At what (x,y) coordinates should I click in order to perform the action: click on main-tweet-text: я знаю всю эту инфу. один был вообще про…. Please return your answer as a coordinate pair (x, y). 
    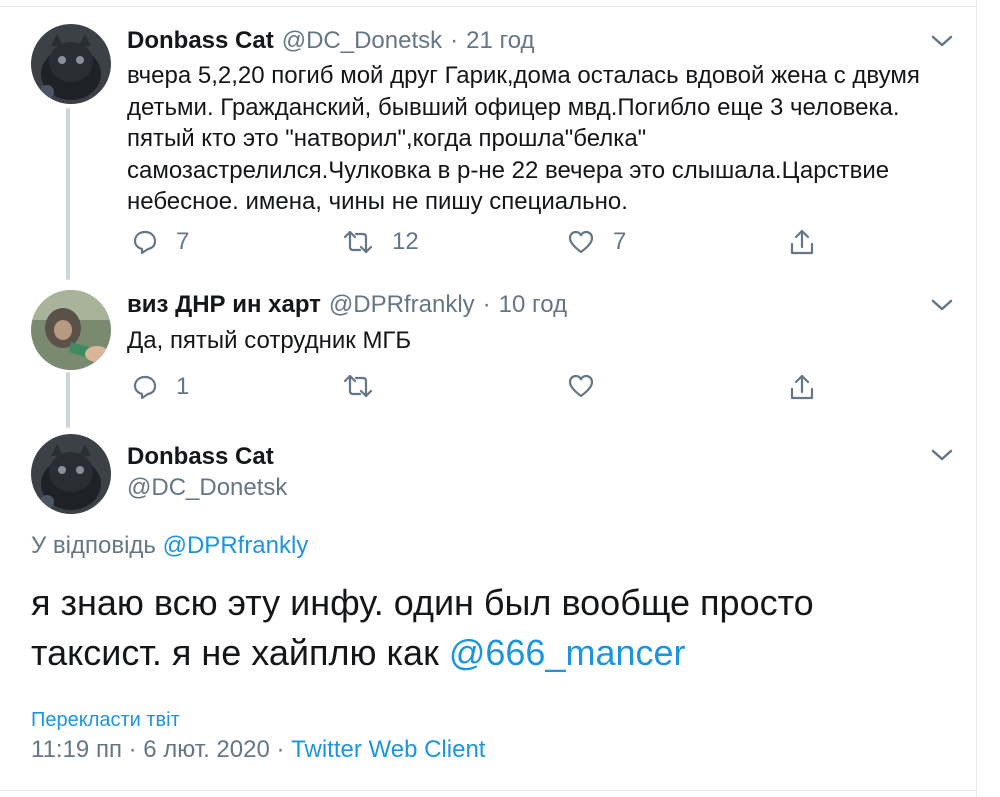
    Looking at the image, I should click on (481, 628).